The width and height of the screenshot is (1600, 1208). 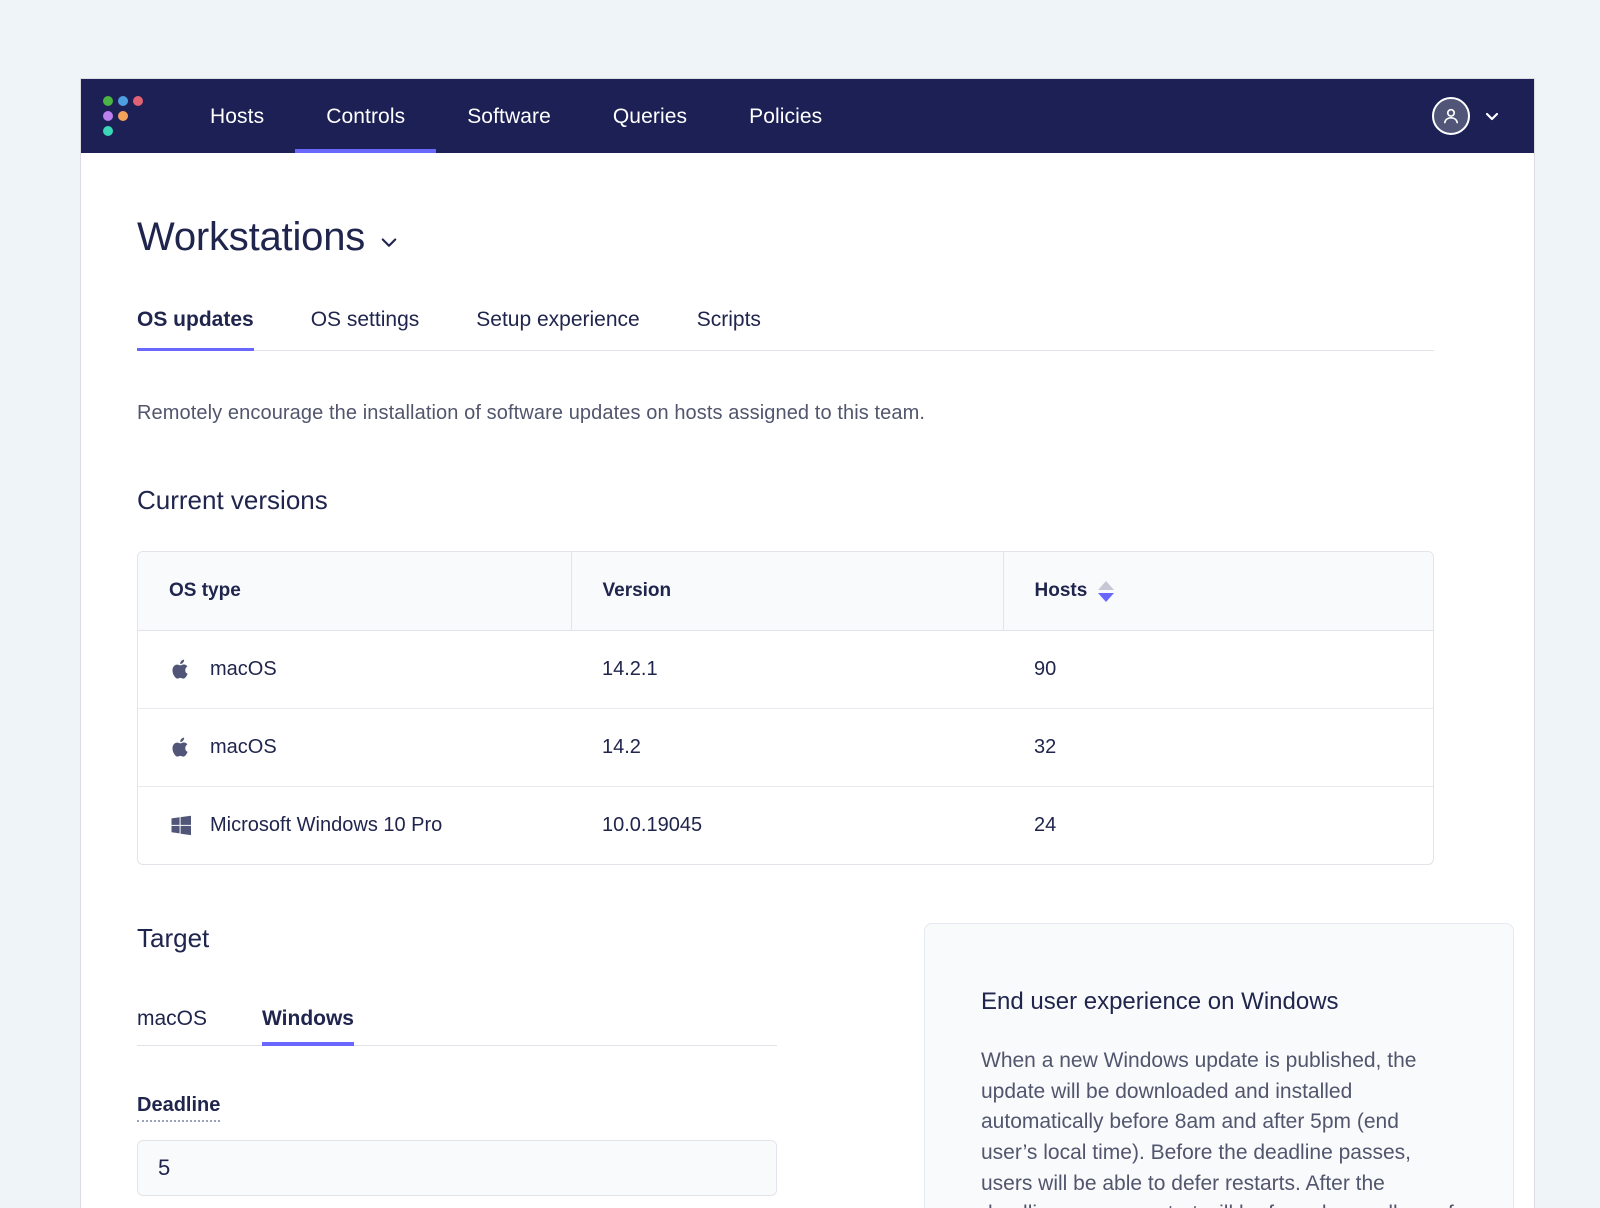 I want to click on cell-os-type: Microsoft Windows 10 Pro, so click(x=354, y=826).